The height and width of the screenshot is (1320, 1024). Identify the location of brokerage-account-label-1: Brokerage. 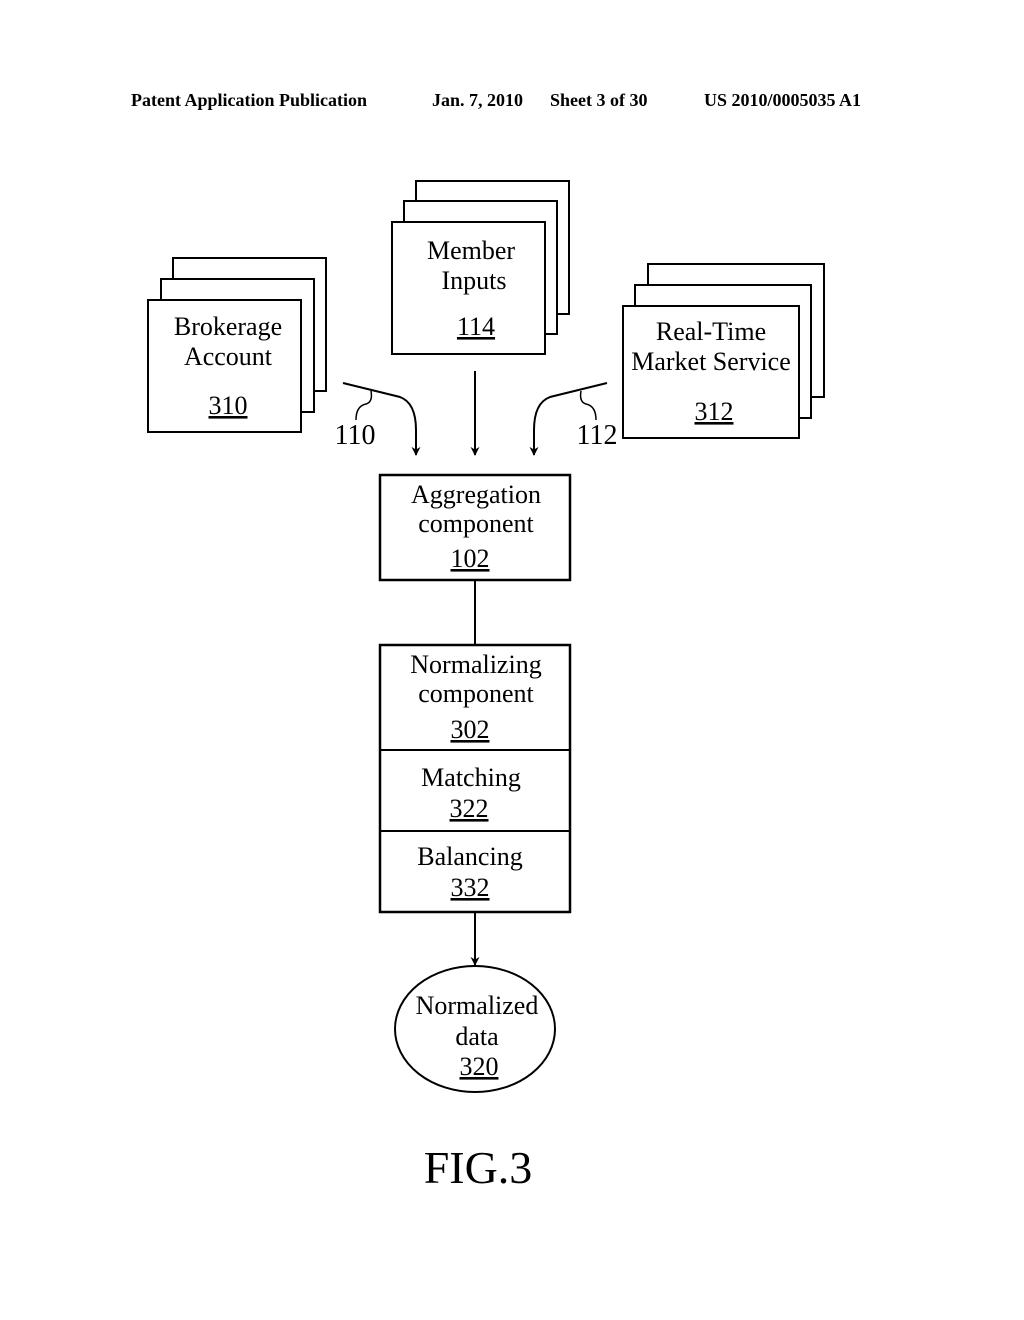
(228, 326).